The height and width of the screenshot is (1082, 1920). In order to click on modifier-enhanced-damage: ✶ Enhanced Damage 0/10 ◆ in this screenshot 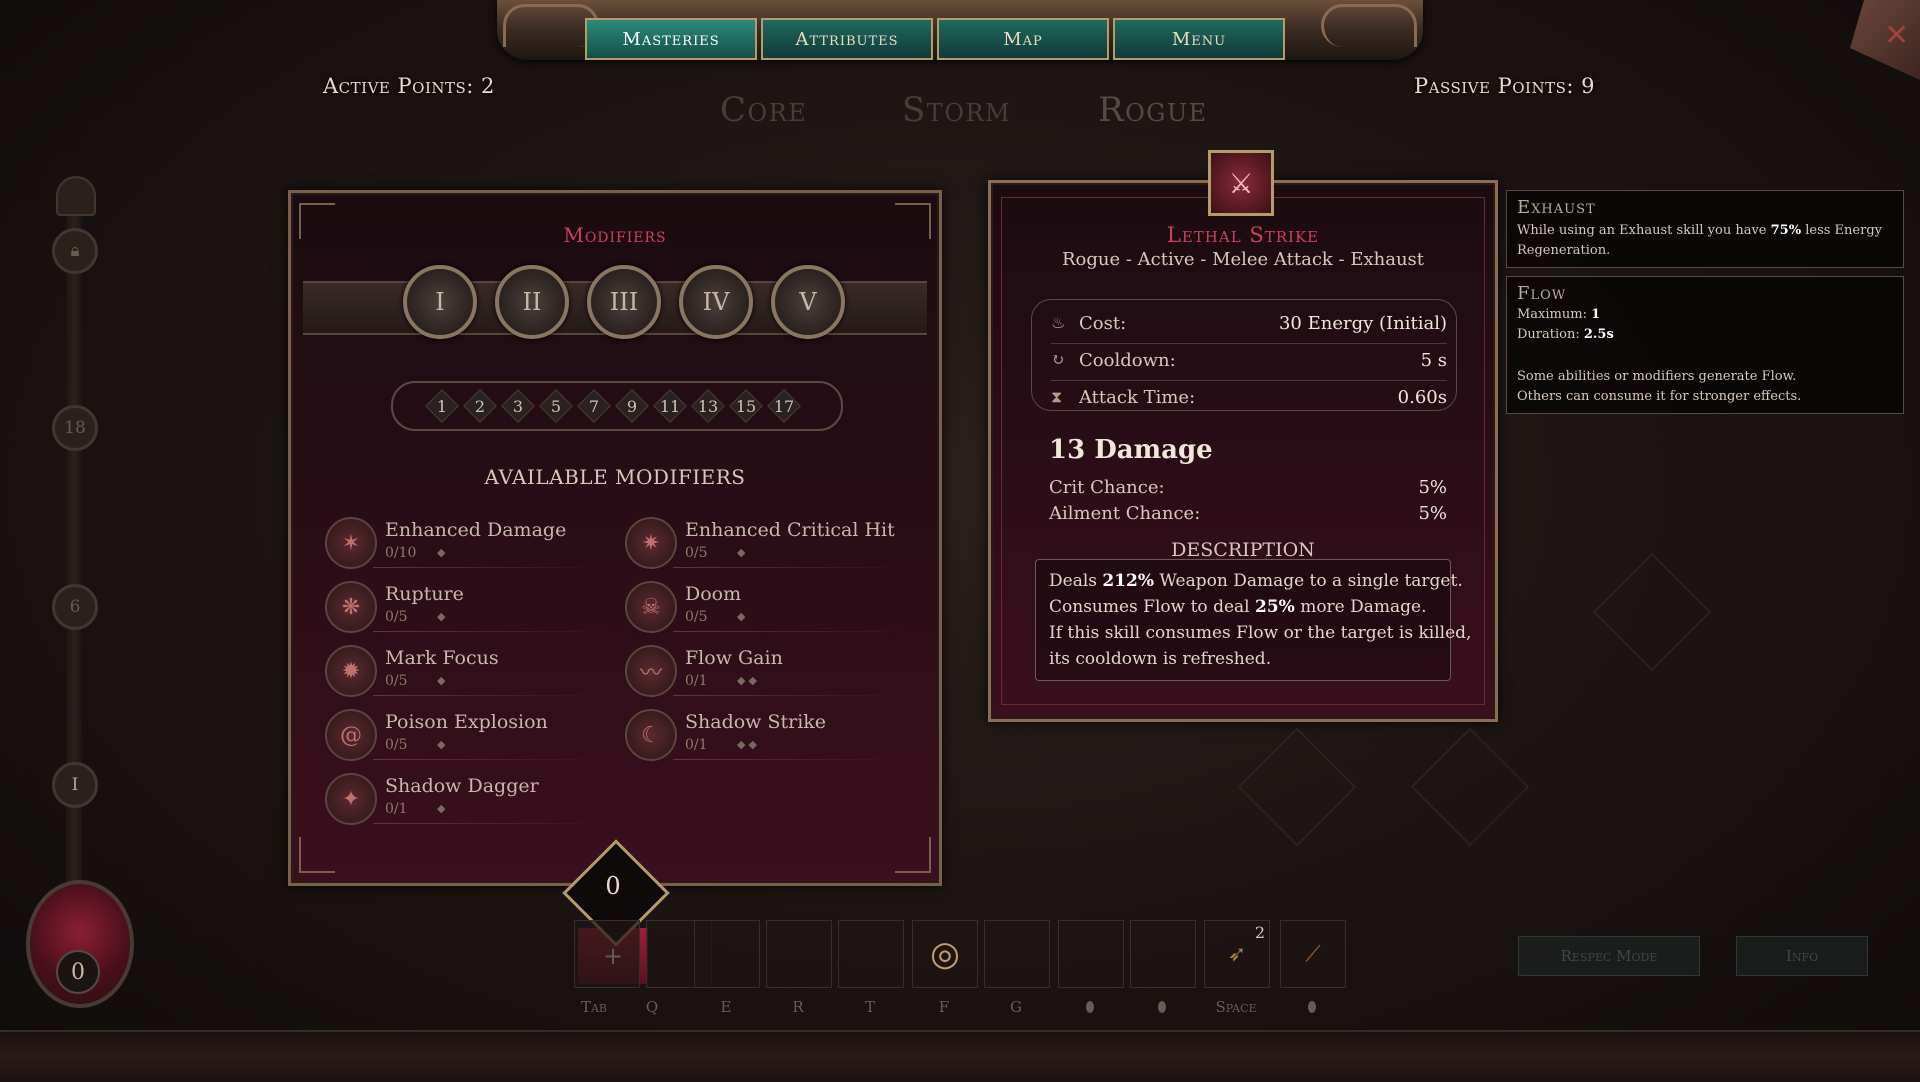, I will do `click(470, 543)`.